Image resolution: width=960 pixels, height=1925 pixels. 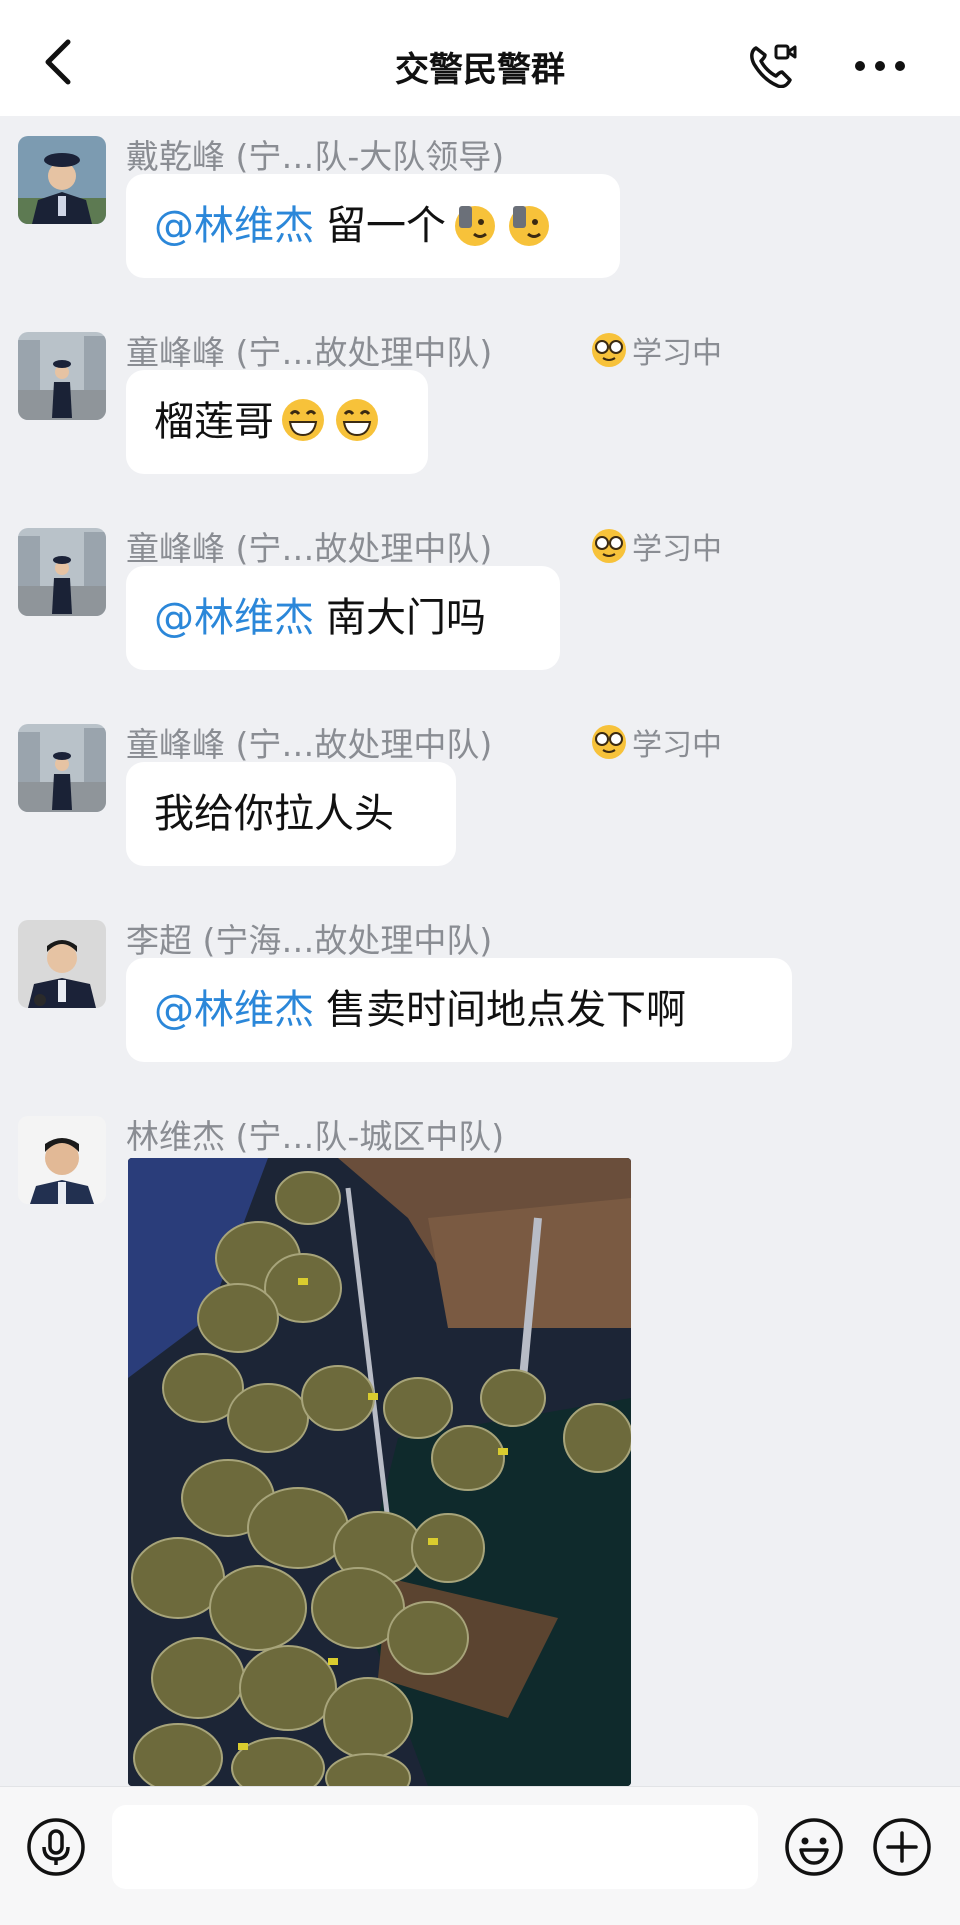 I want to click on chat-title: 交警民警群, so click(x=480, y=70).